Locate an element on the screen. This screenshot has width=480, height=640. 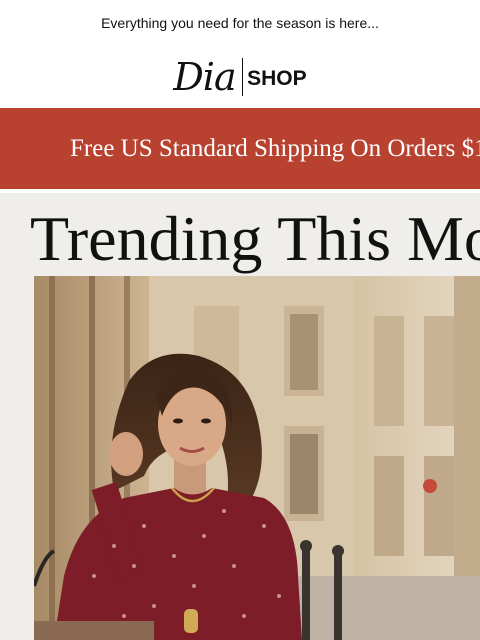
brand-logo: Dia SHOP is located at coordinates (240, 77).